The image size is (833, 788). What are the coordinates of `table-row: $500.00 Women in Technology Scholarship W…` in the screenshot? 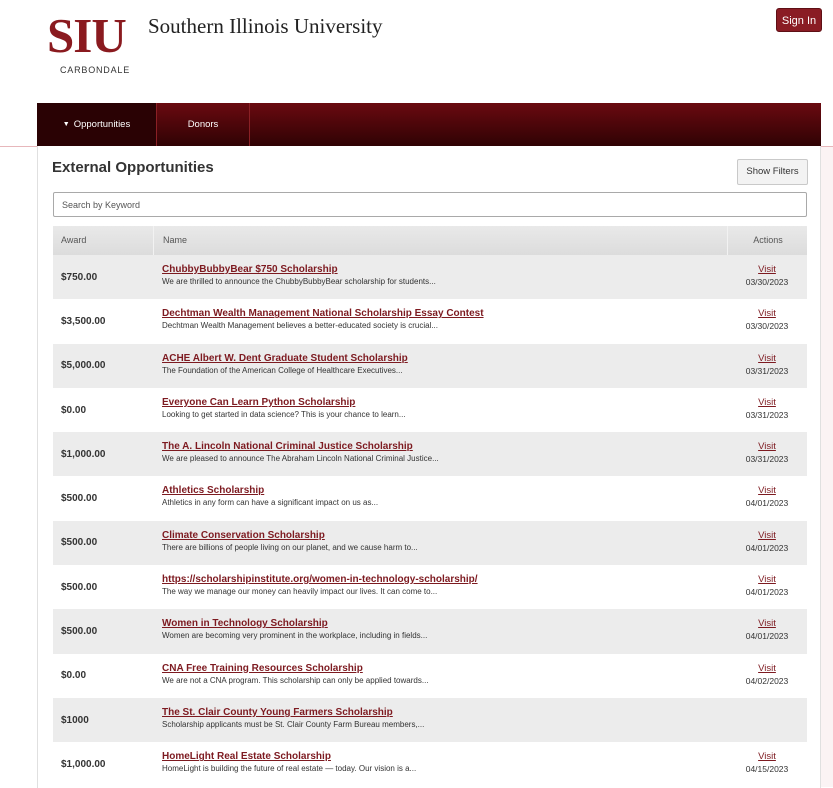 It's located at (430, 631).